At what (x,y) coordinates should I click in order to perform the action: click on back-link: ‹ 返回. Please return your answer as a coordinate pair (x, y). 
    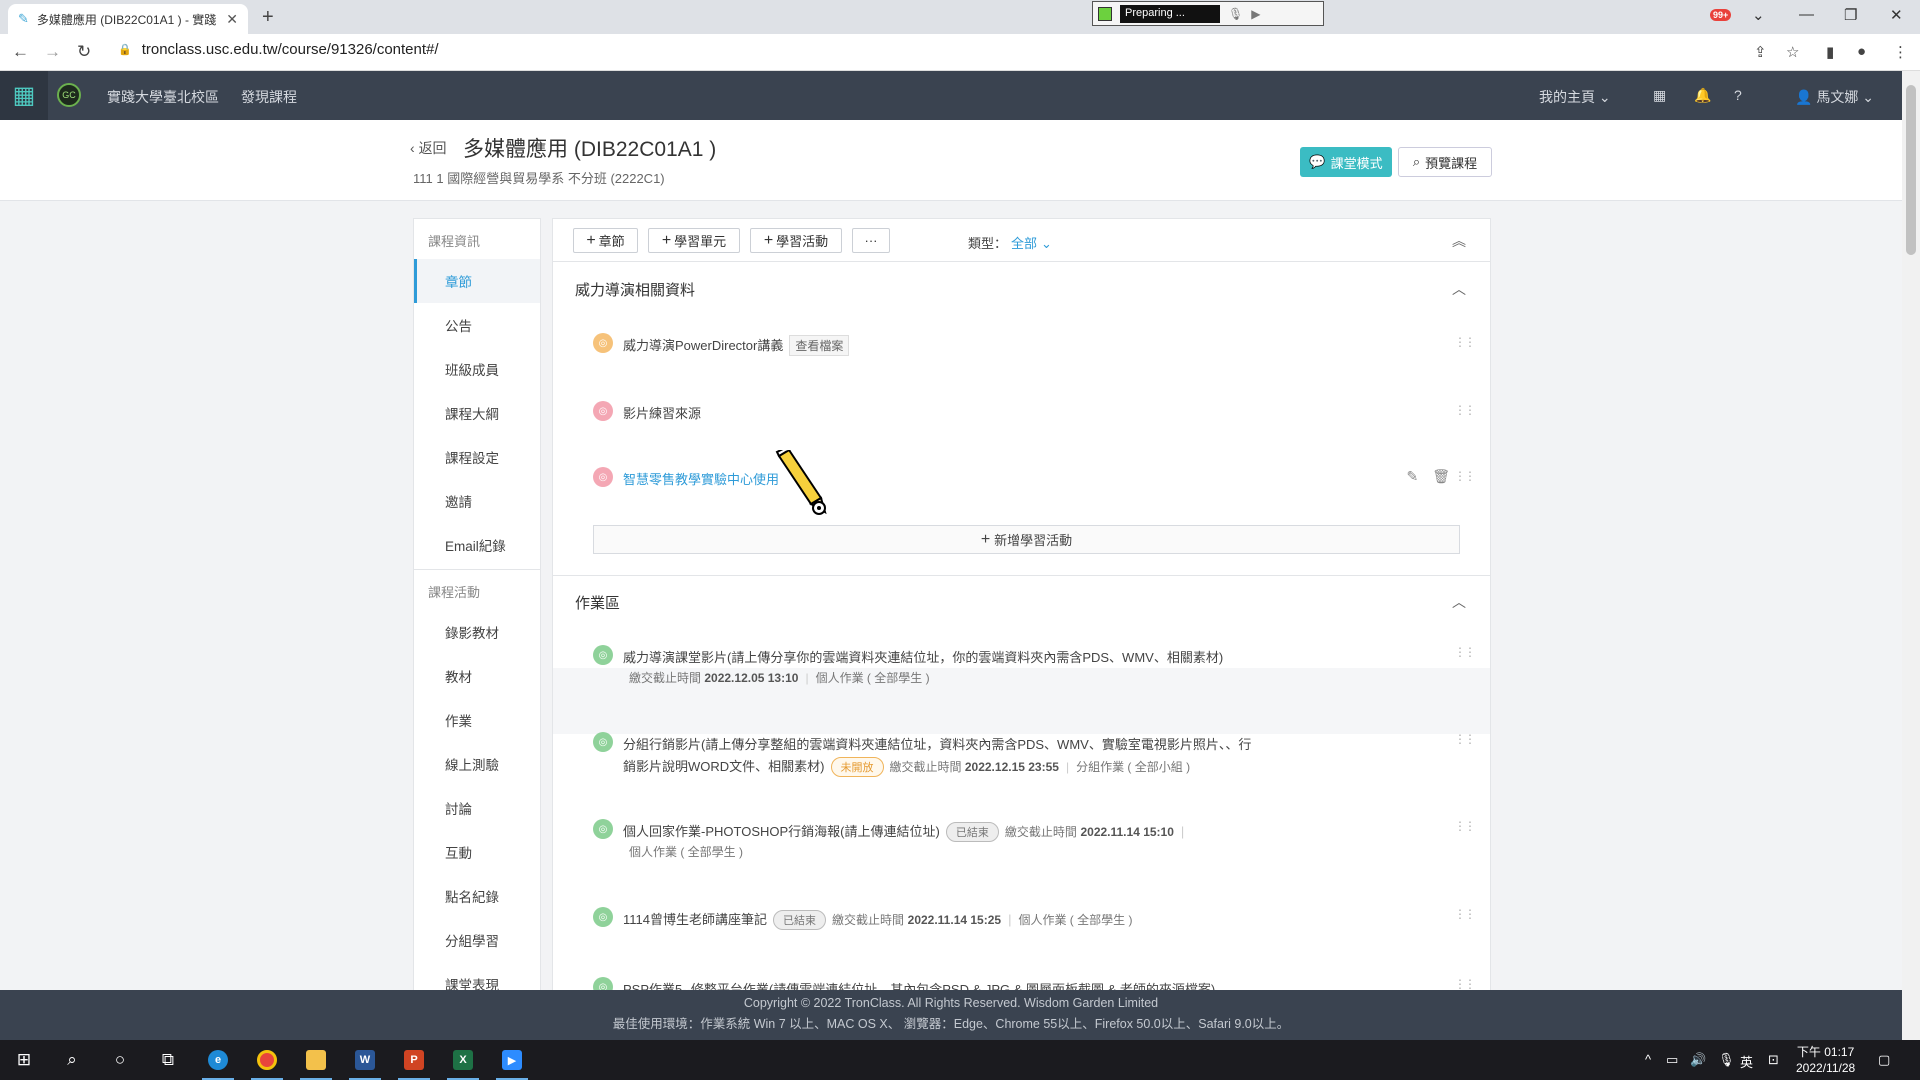
    Looking at the image, I should click on (428, 148).